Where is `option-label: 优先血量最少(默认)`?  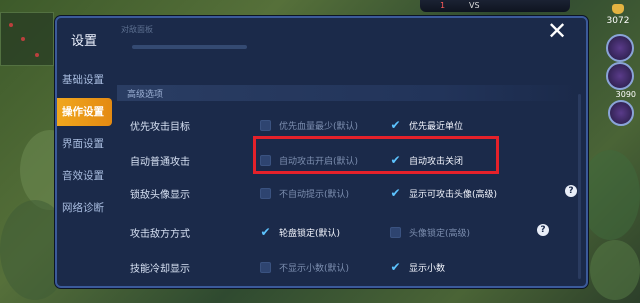 option-label: 优先血量最少(默认) is located at coordinates (319, 126).